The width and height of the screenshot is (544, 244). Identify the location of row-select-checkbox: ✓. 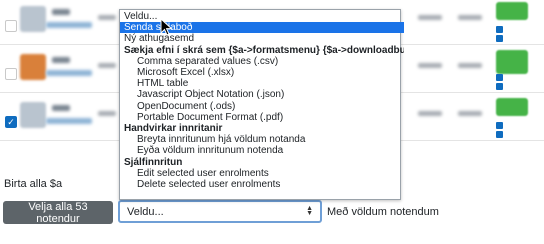
(11, 122).